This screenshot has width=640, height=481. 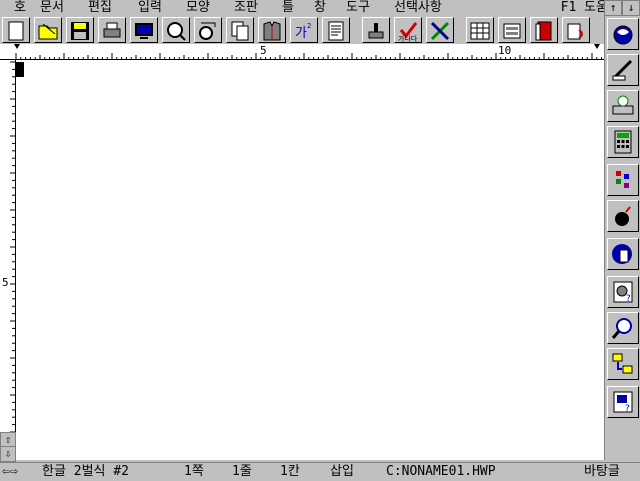 I want to click on vruler-label-5: 5, so click(x=5, y=282).